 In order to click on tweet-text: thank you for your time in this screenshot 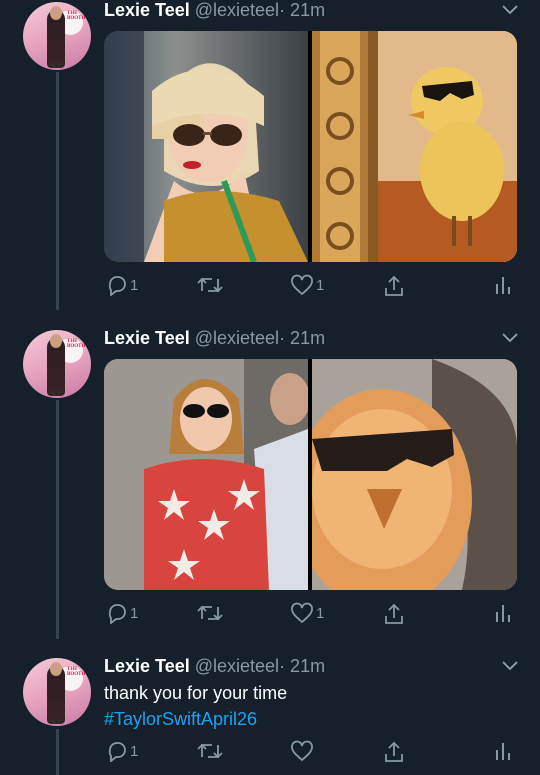, I will do `click(196, 693)`.